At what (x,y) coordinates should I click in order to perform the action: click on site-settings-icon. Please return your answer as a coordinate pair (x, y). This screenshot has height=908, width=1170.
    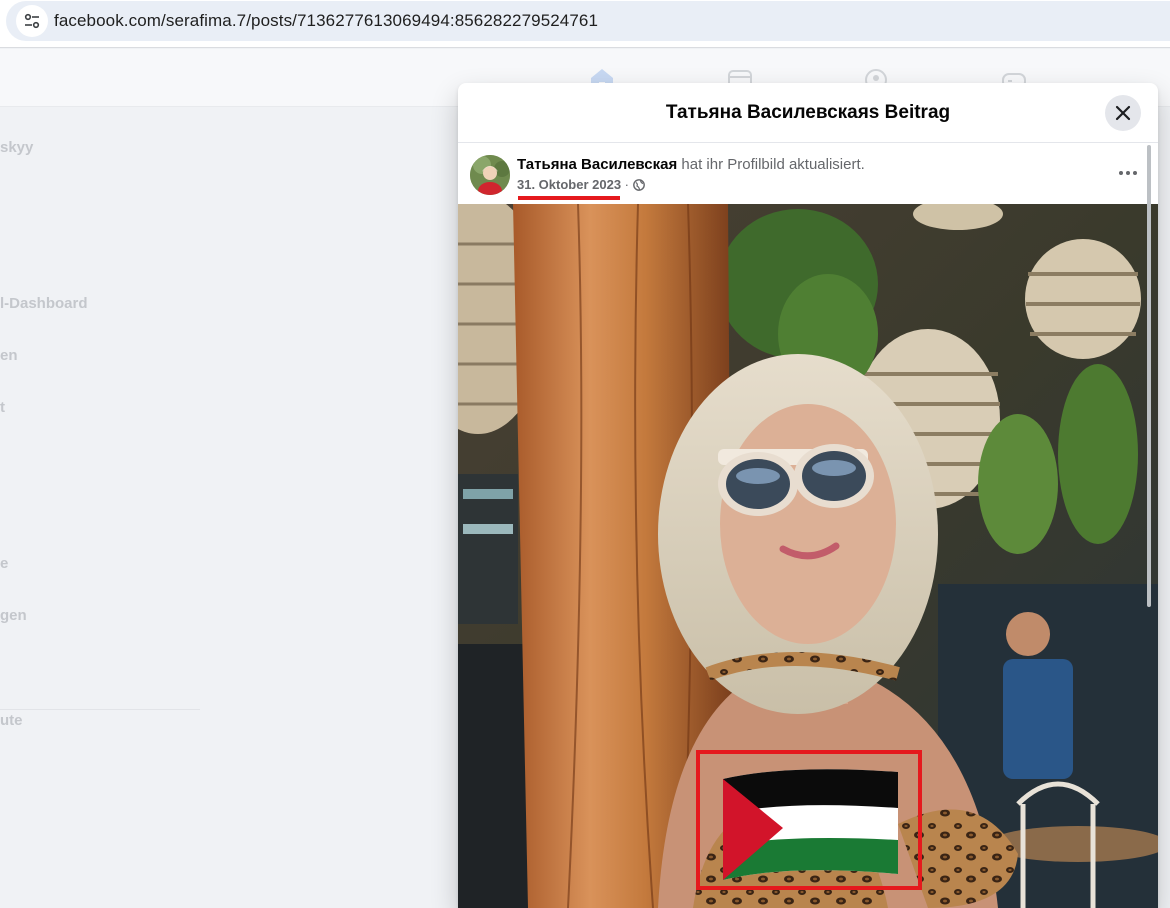
    Looking at the image, I should click on (32, 21).